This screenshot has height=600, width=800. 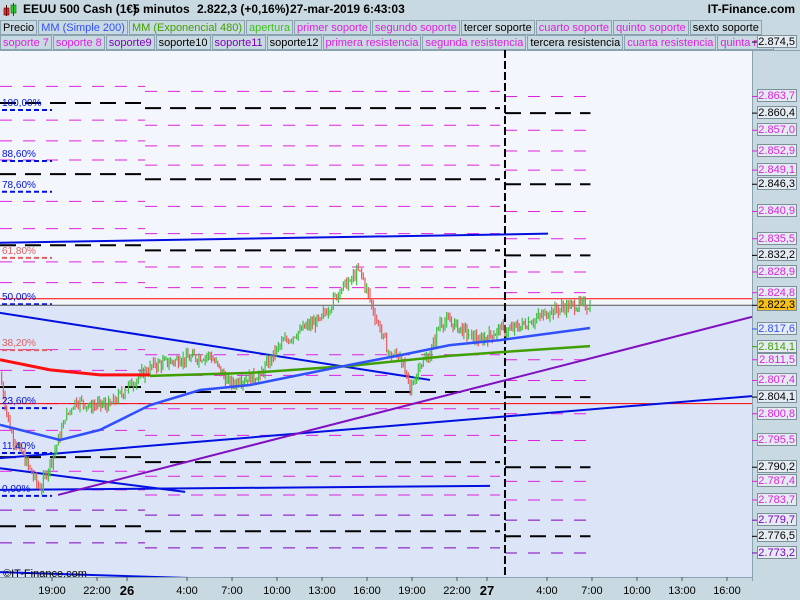 I want to click on price-axis-label: 2.787,4, so click(x=777, y=481).